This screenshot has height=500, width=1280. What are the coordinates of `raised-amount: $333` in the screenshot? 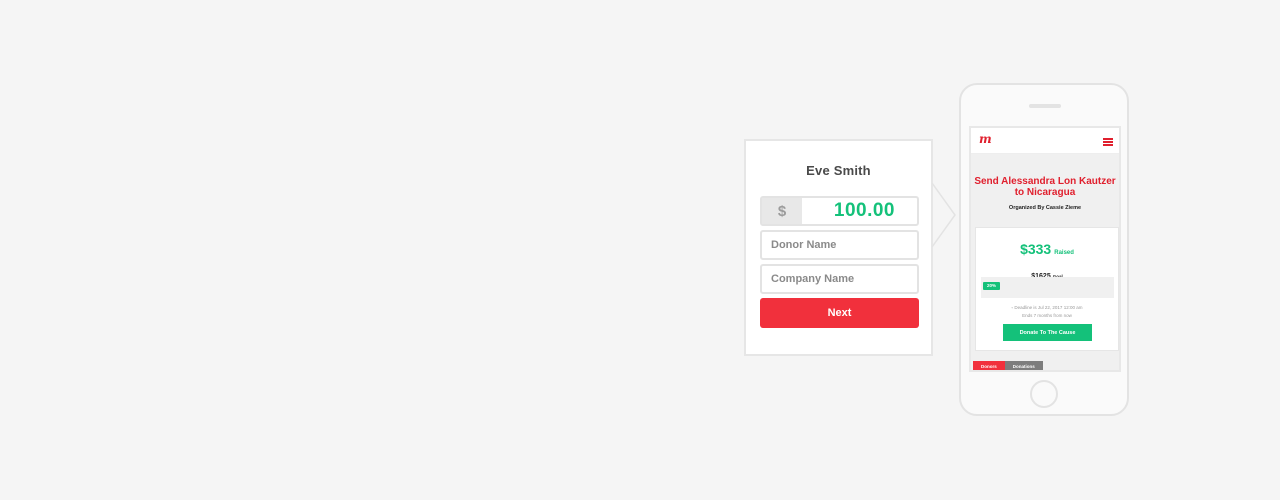 It's located at (1036, 249).